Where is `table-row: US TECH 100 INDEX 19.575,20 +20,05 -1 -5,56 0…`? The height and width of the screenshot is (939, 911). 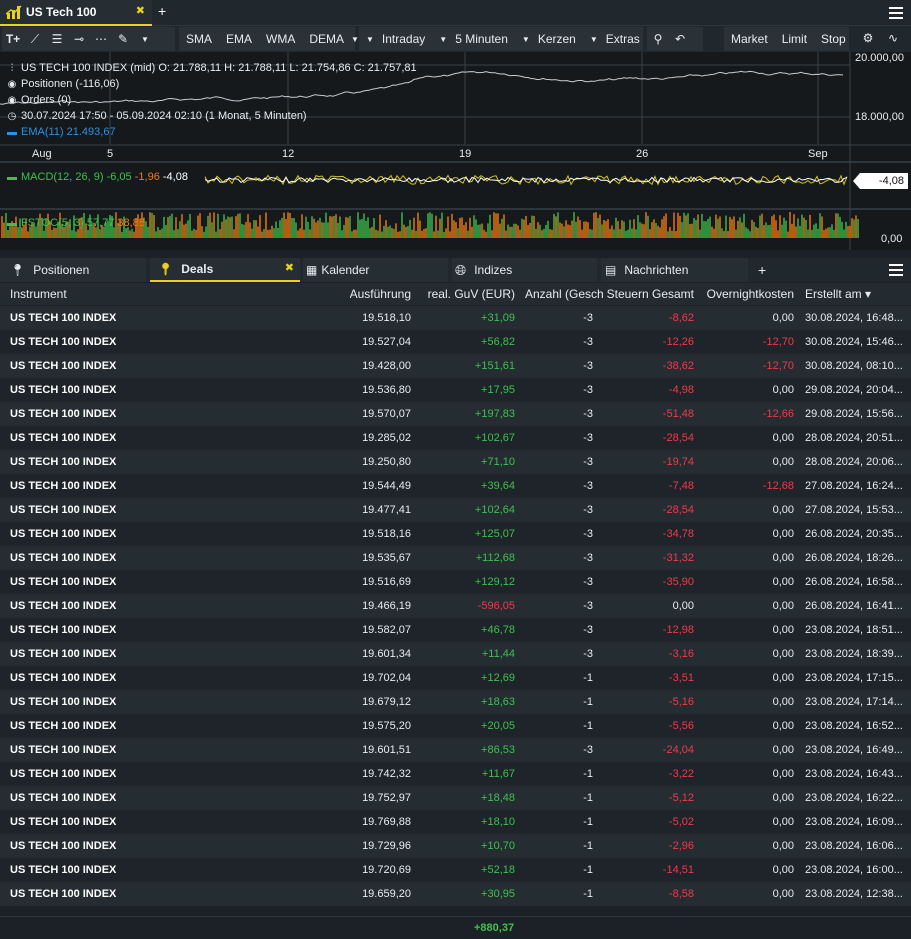 table-row: US TECH 100 INDEX 19.575,20 +20,05 -1 -5,56 0… is located at coordinates (455, 726).